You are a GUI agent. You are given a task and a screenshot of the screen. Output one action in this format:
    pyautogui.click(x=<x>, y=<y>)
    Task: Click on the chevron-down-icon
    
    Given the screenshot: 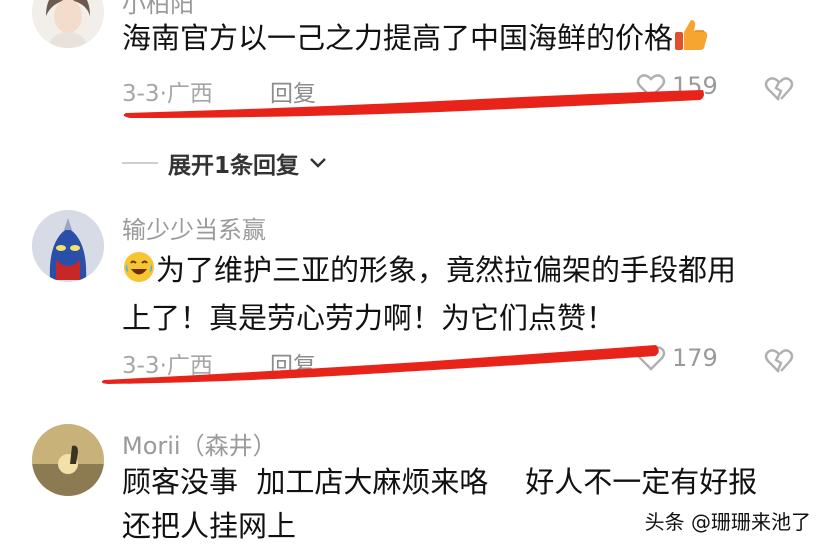 What is the action you would take?
    pyautogui.click(x=318, y=163)
    